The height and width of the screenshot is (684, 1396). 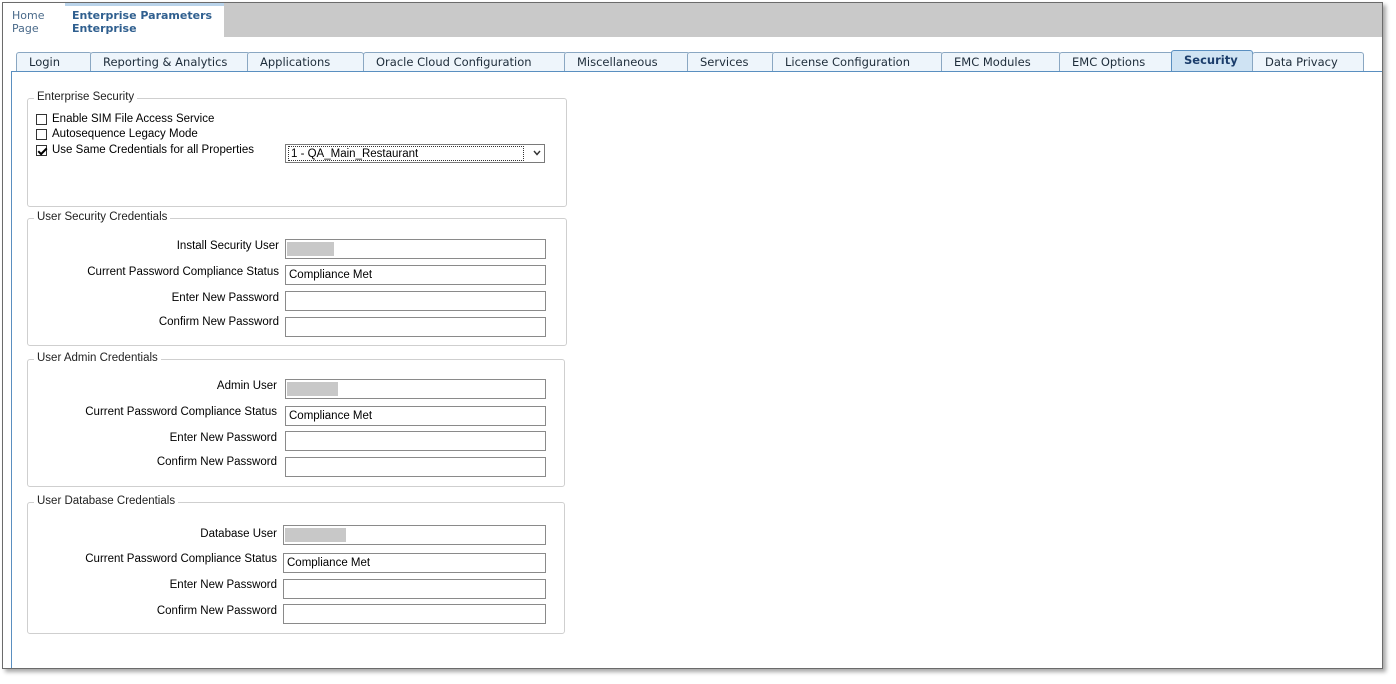 What do you see at coordinates (227, 246) in the screenshot?
I see `install-security-user-label: Install Security User` at bounding box center [227, 246].